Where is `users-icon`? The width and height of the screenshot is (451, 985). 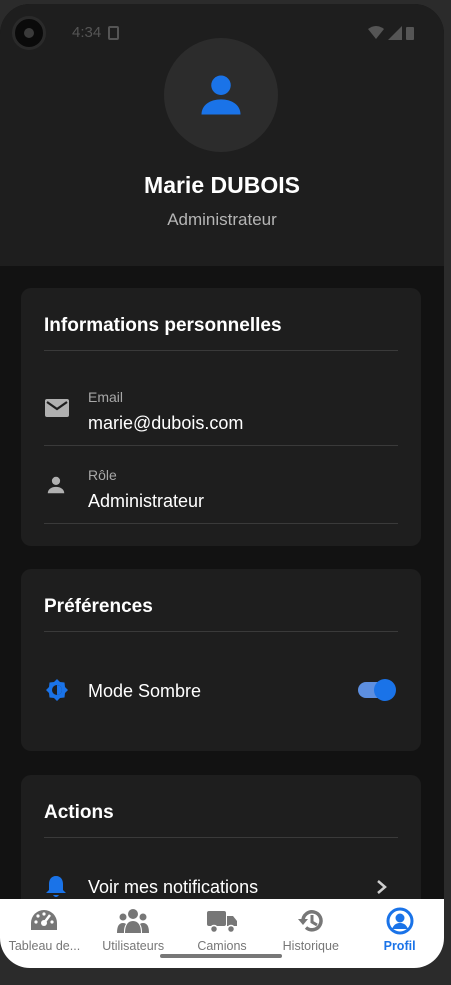 users-icon is located at coordinates (133, 921).